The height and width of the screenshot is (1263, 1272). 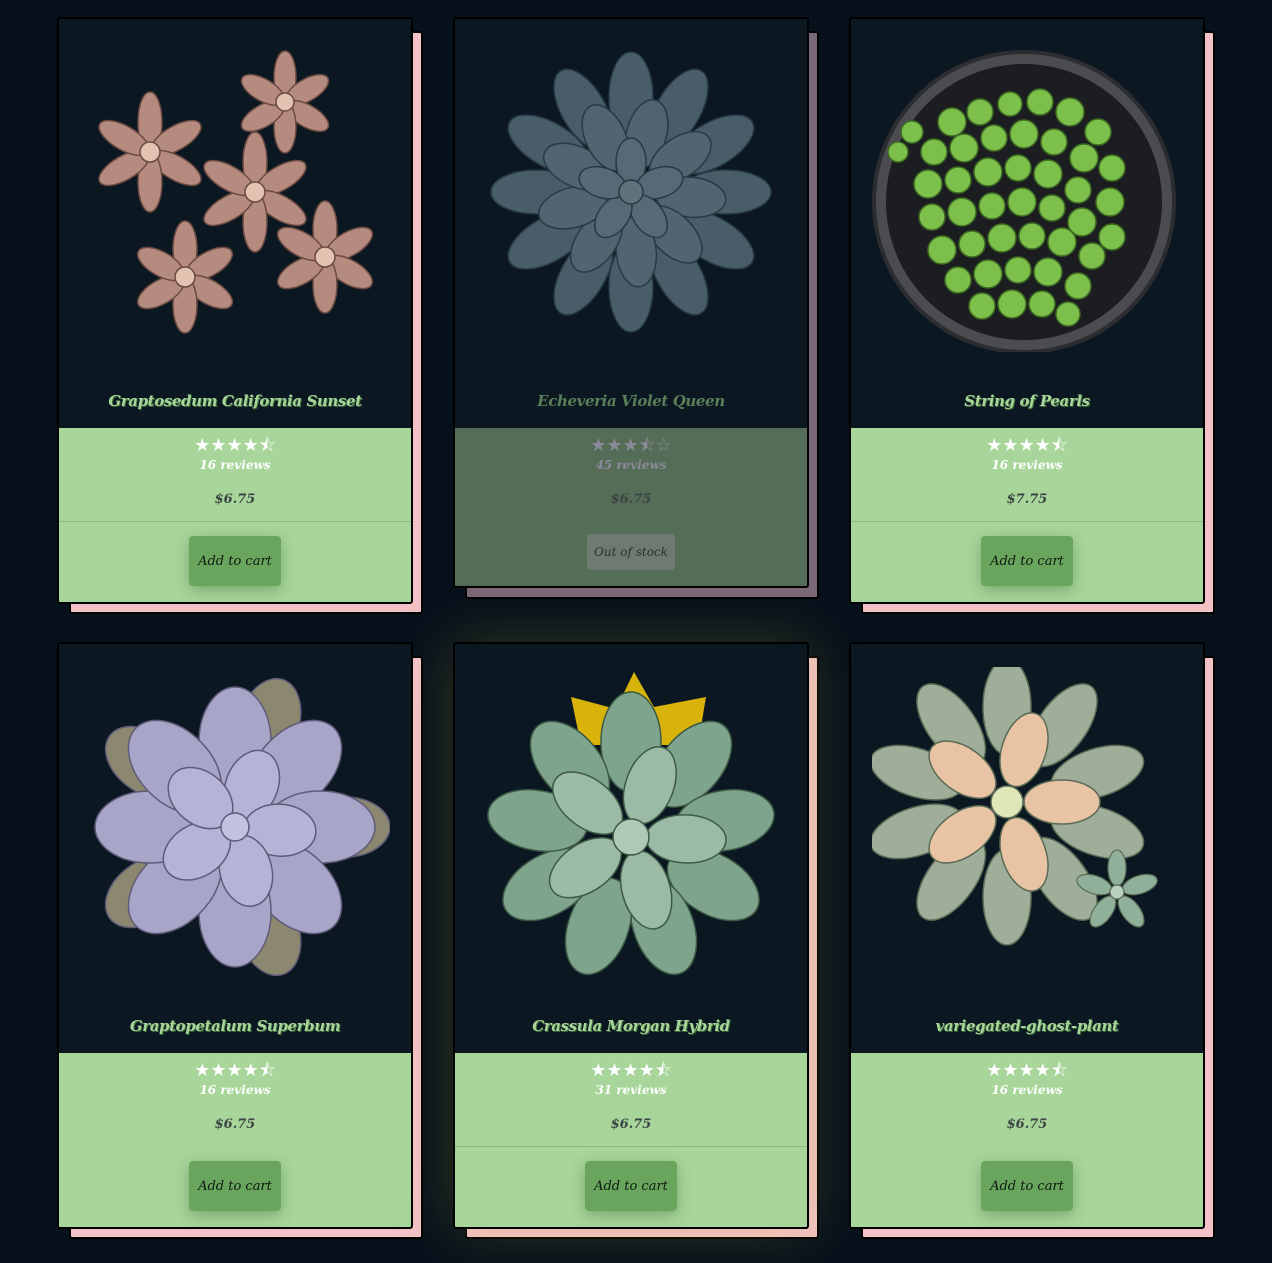 What do you see at coordinates (631, 1140) in the screenshot?
I see `product-info: ★★★★⯪ 31 reviews $6.75 Add to cart` at bounding box center [631, 1140].